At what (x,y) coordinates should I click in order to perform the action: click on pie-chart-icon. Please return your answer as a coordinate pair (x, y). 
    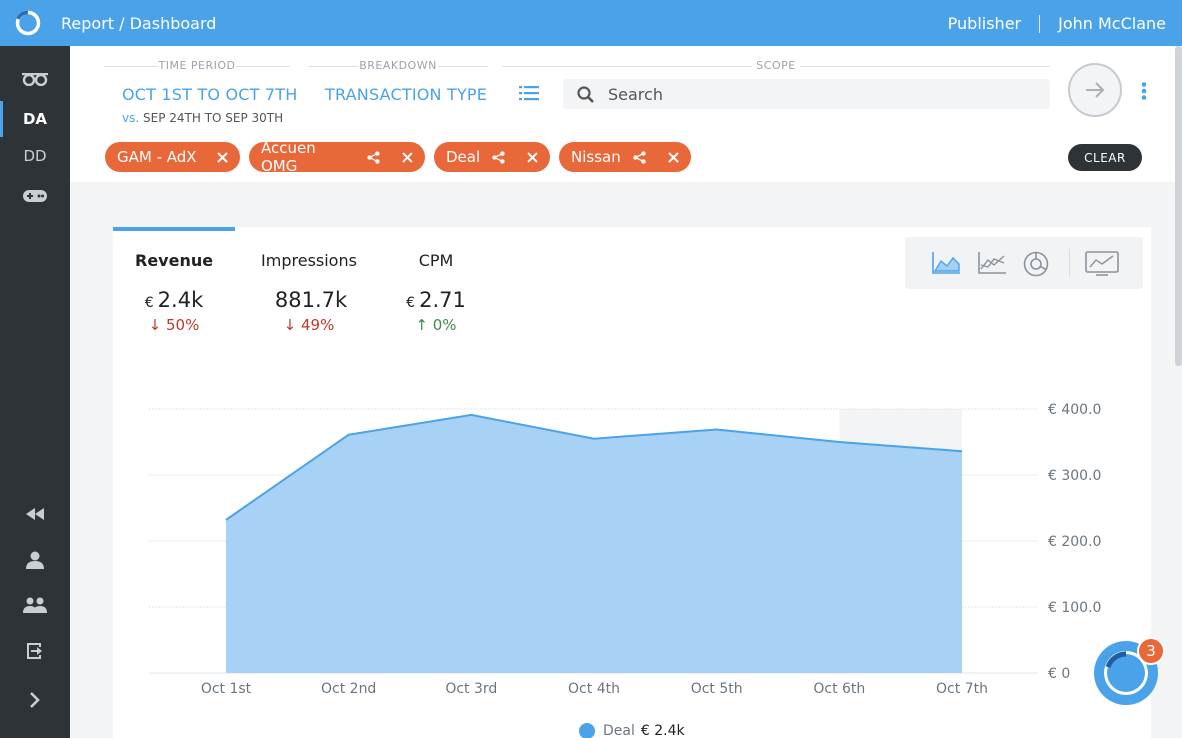
    Looking at the image, I should click on (1036, 264).